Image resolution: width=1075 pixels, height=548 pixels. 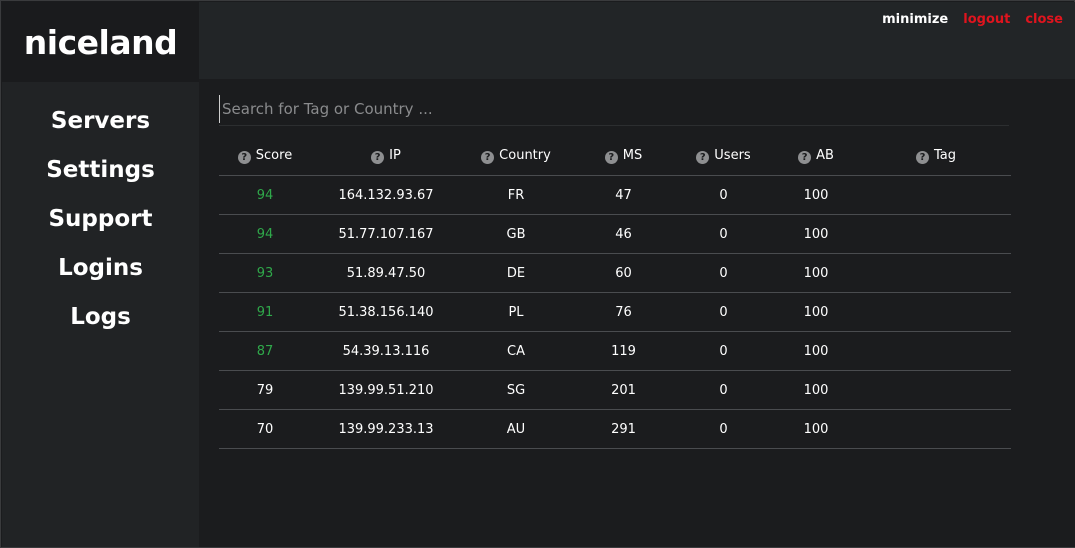 What do you see at coordinates (386, 351) in the screenshot?
I see `cell-ip: 54.39.13.116` at bounding box center [386, 351].